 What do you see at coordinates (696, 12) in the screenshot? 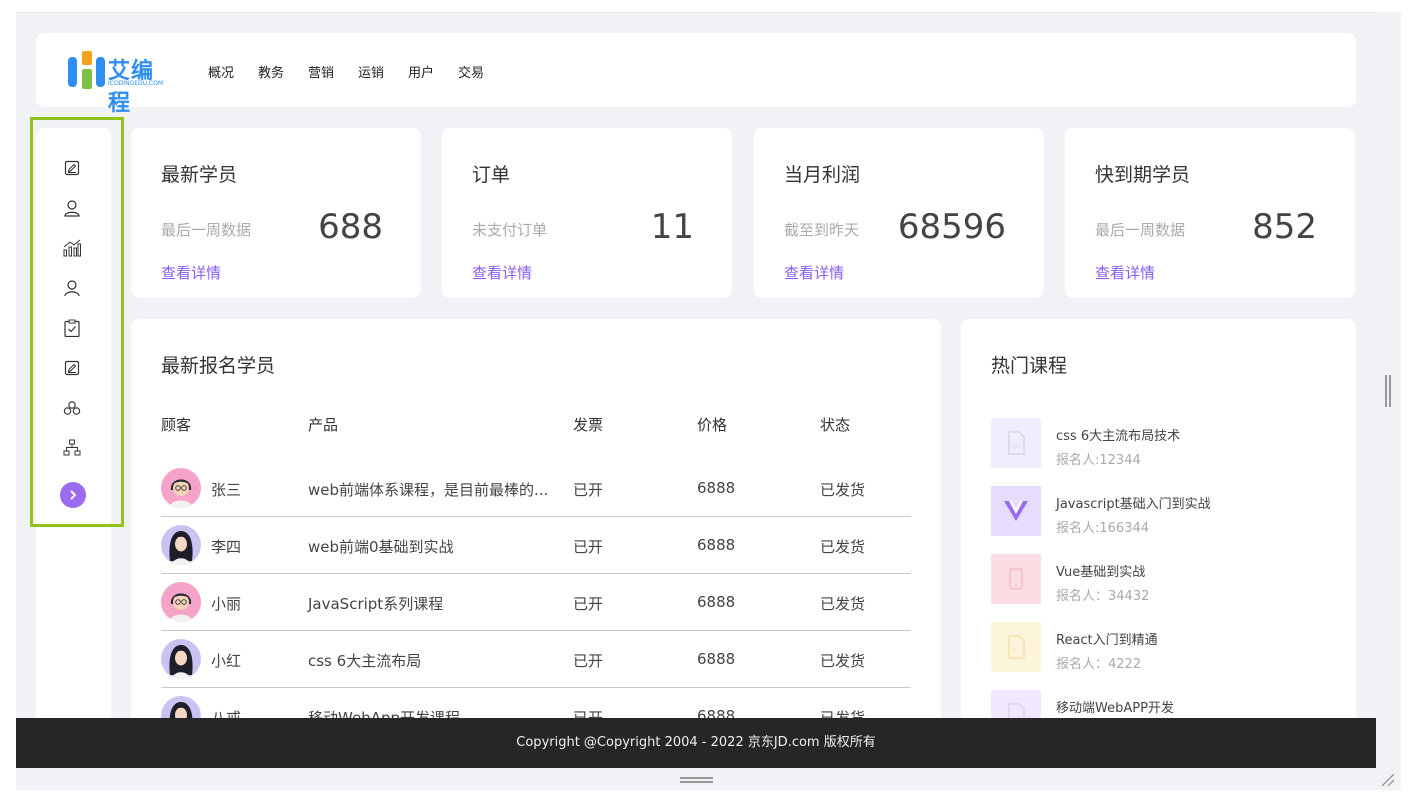
I see `frame-top-border` at bounding box center [696, 12].